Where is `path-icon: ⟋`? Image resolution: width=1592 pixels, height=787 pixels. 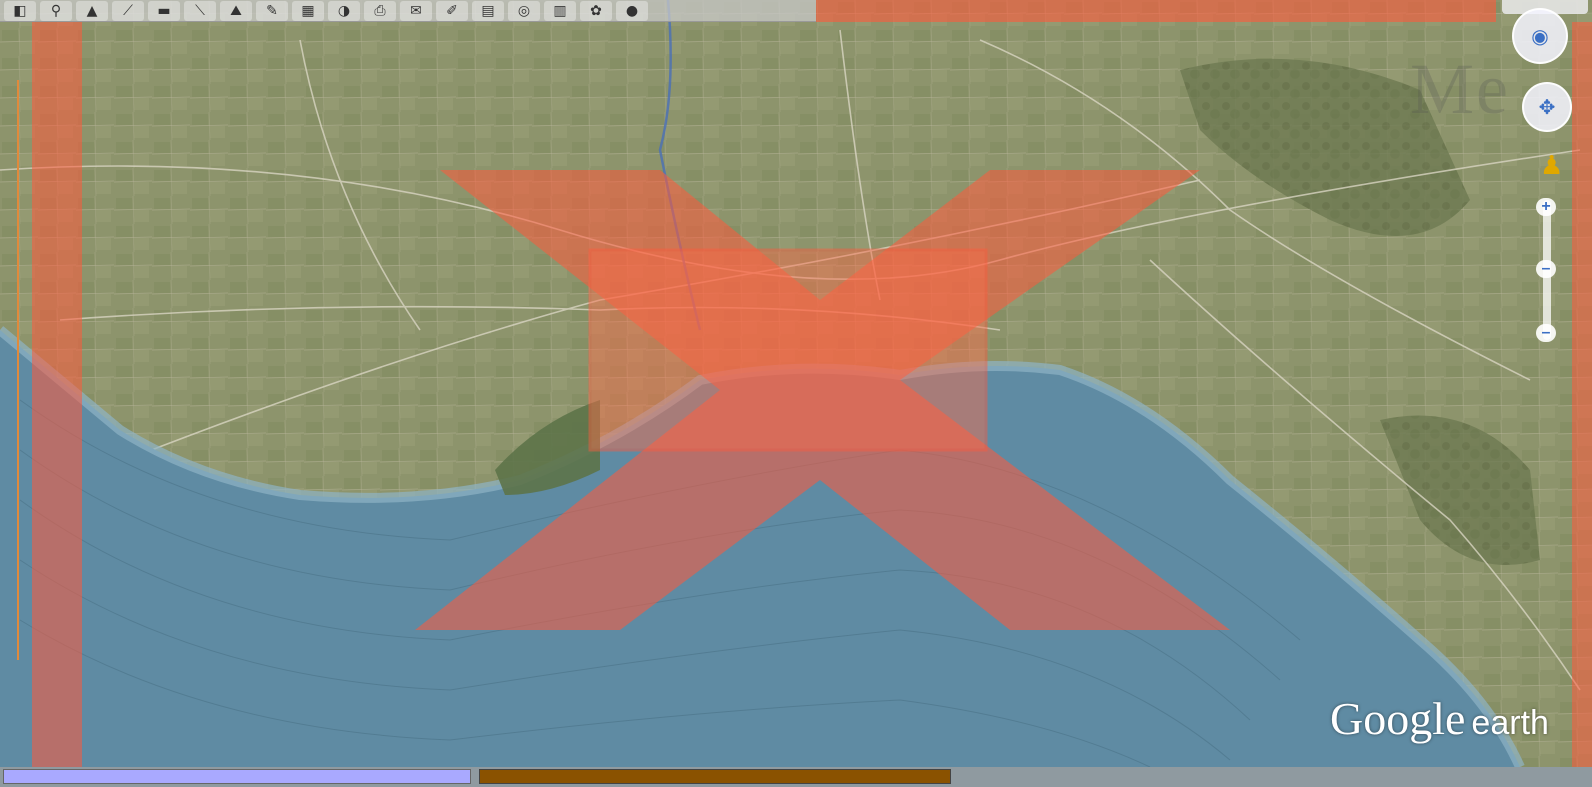
path-icon: ⟋ is located at coordinates (128, 10).